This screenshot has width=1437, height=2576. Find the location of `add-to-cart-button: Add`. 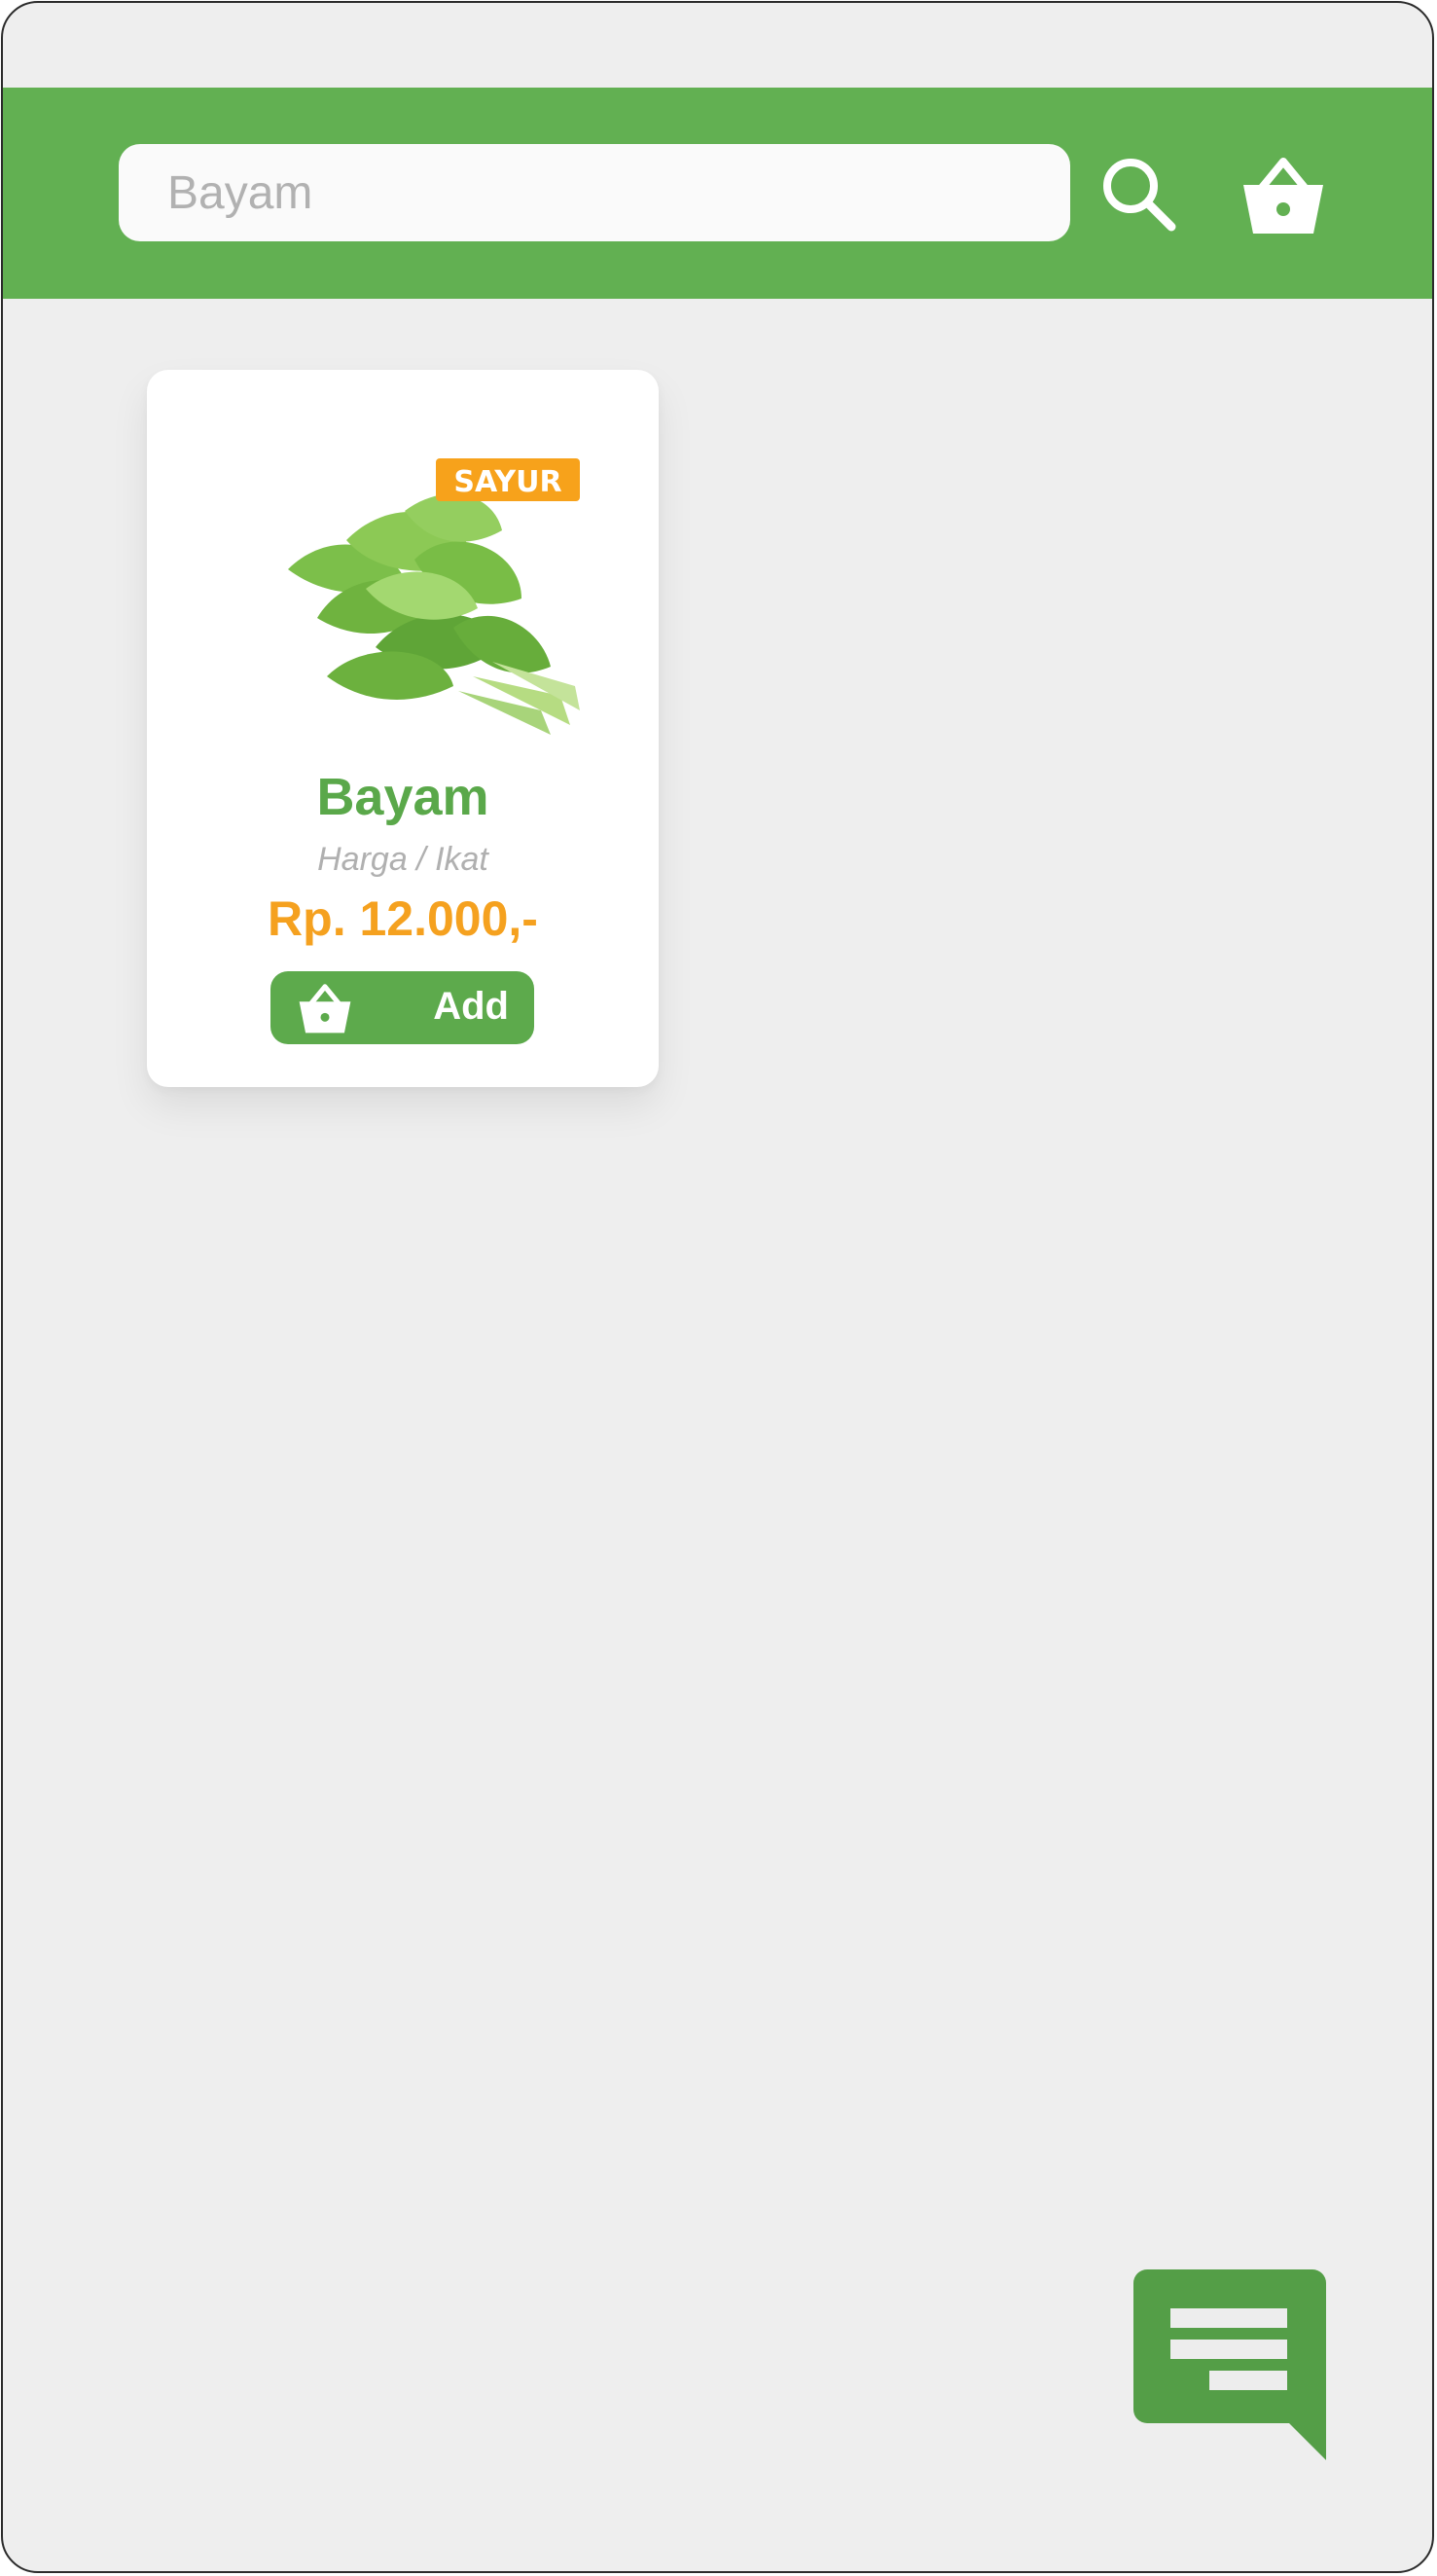

add-to-cart-button: Add is located at coordinates (402, 1007).